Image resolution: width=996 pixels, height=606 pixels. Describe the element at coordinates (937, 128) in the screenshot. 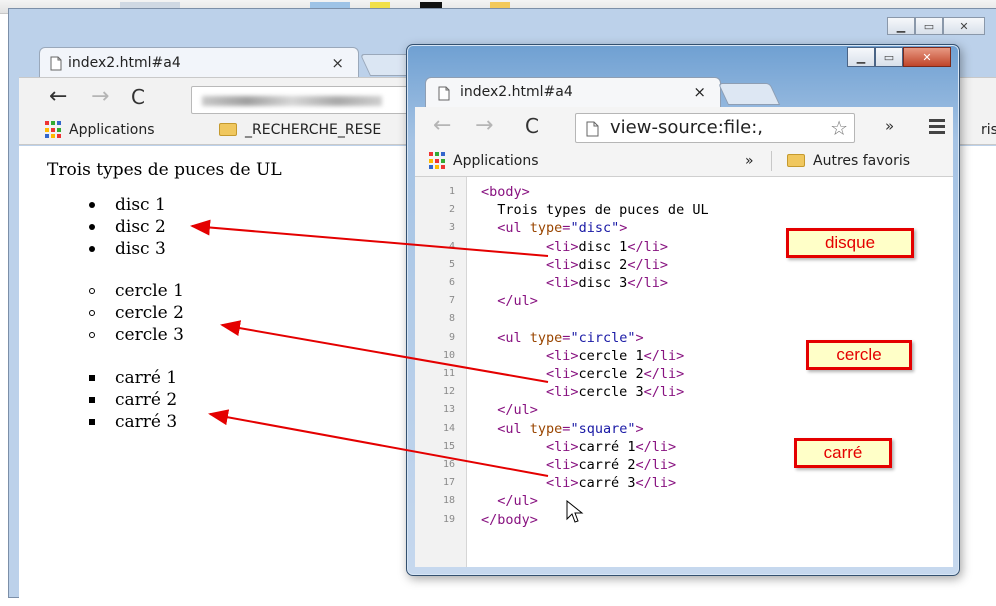

I see `menu-icon` at that location.